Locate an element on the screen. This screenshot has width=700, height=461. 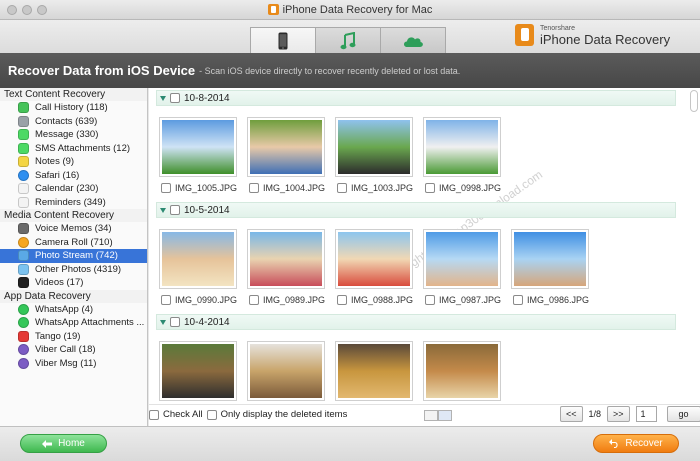
home-button: Home is located at coordinates (63, 443).